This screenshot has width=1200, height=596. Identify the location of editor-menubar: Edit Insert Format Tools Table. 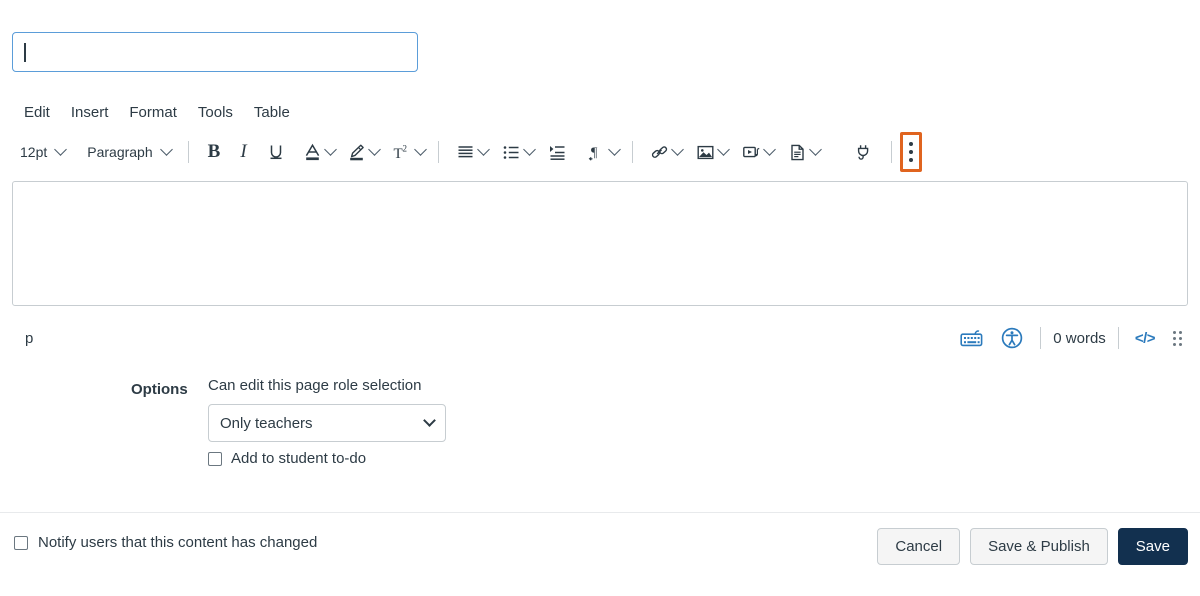
(156, 113).